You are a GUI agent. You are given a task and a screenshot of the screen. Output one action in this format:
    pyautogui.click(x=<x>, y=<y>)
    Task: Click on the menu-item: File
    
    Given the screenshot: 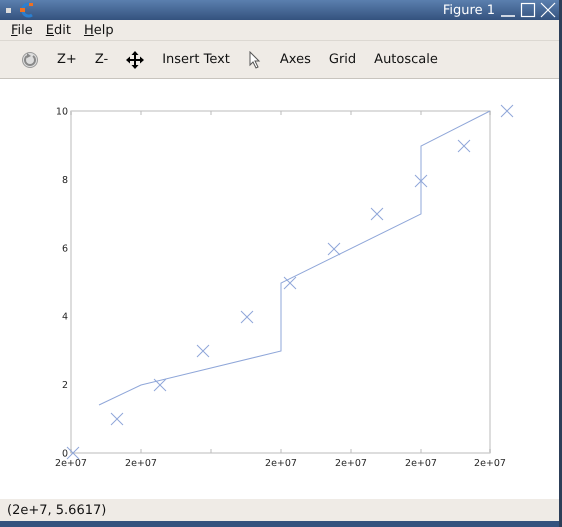 What is the action you would take?
    pyautogui.click(x=22, y=30)
    